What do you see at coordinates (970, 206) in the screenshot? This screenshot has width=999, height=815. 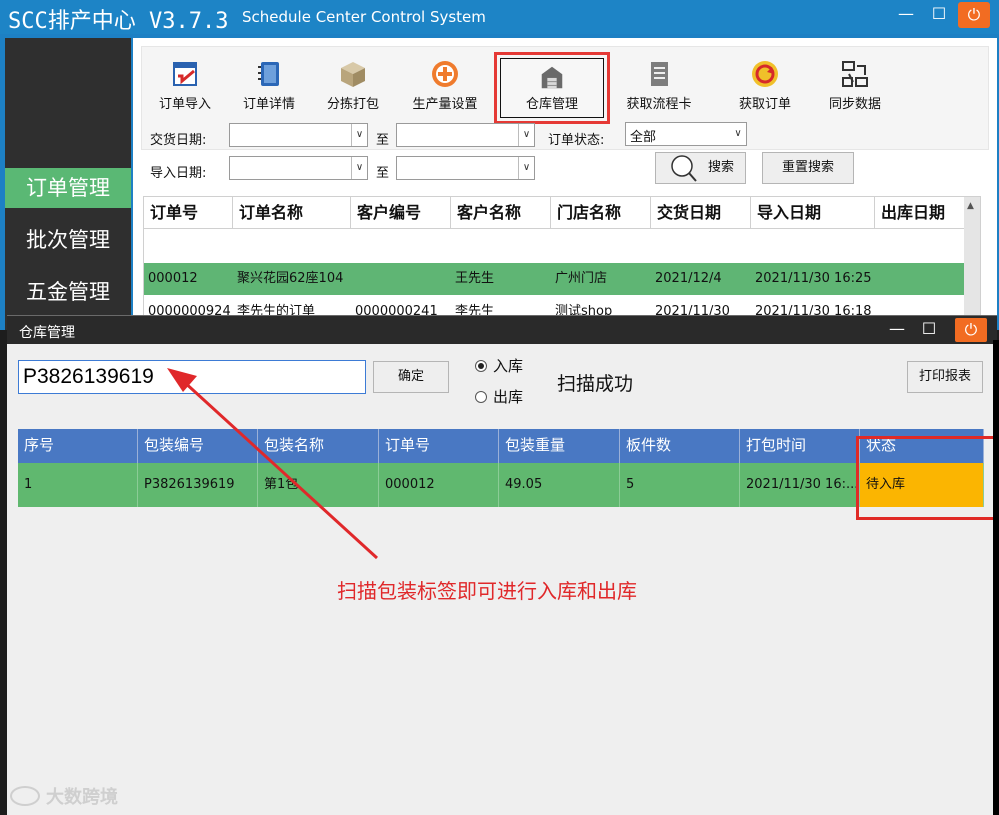 I see `scroll-up-icon: ▲` at bounding box center [970, 206].